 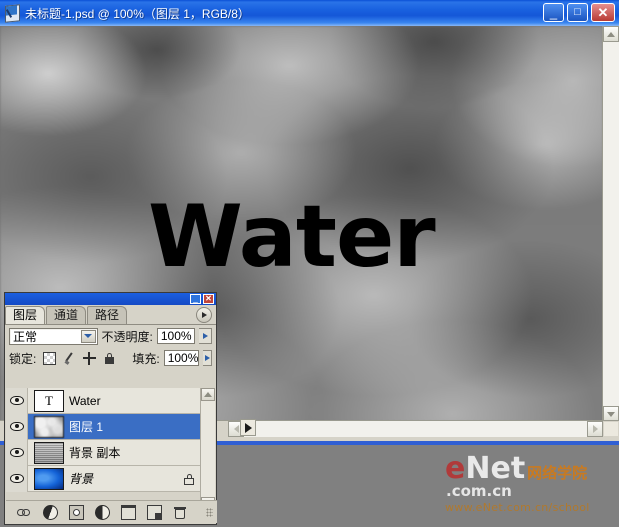 I want to click on palette-title-bar: _ ✕, so click(x=110, y=299).